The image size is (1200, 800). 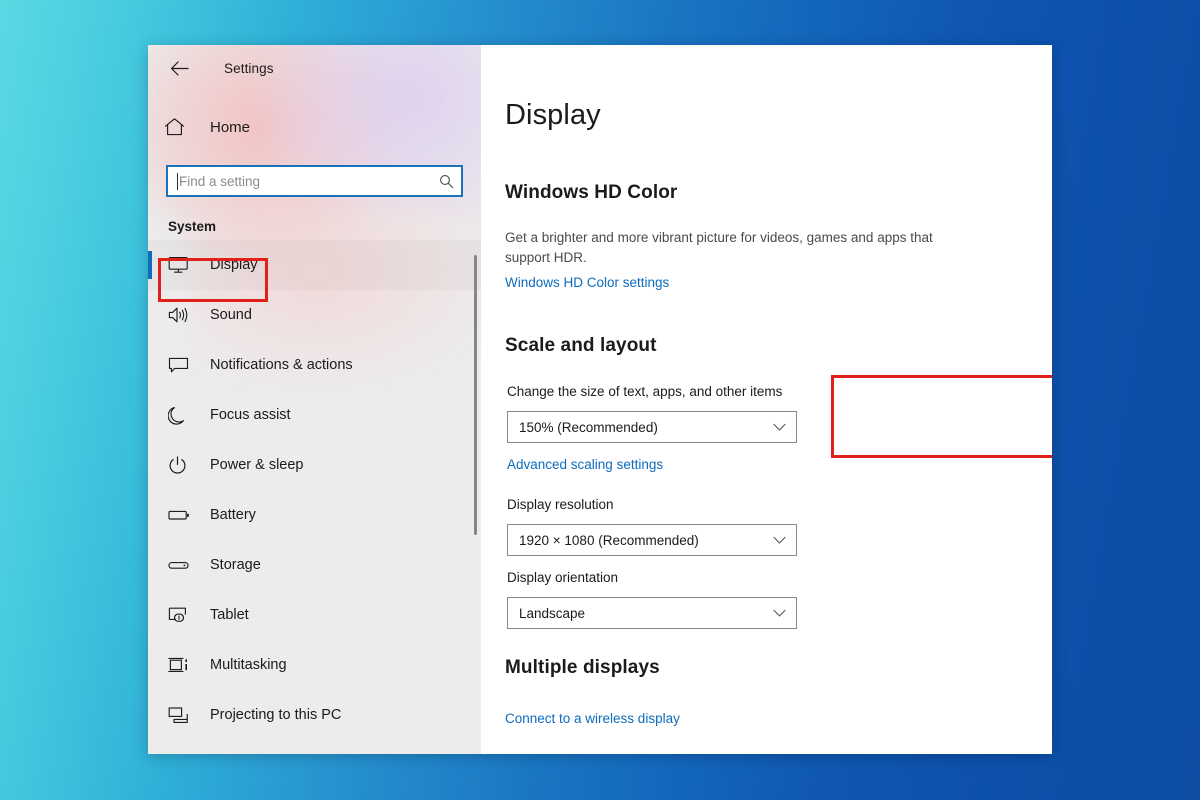 What do you see at coordinates (276, 715) in the screenshot?
I see `sidebar-item-projecting-label: Projecting to this PC` at bounding box center [276, 715].